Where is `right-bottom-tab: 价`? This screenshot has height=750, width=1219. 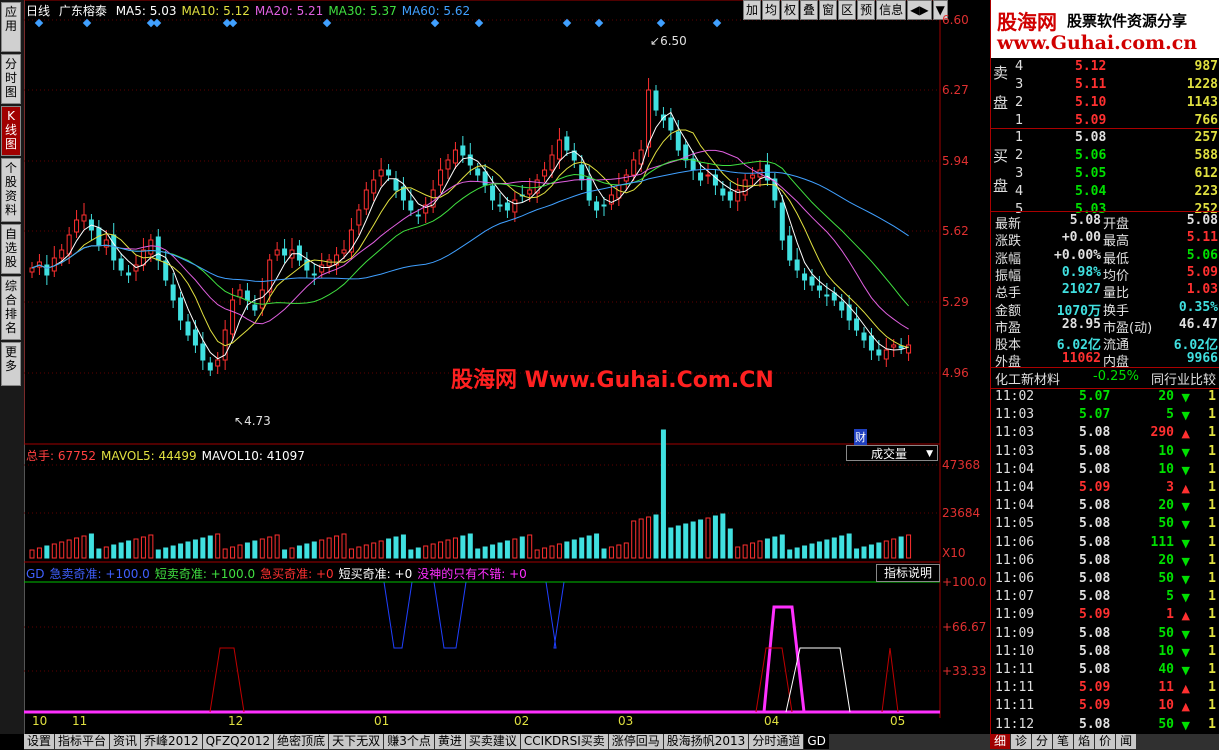 right-bottom-tab: 价 is located at coordinates (1105, 741).